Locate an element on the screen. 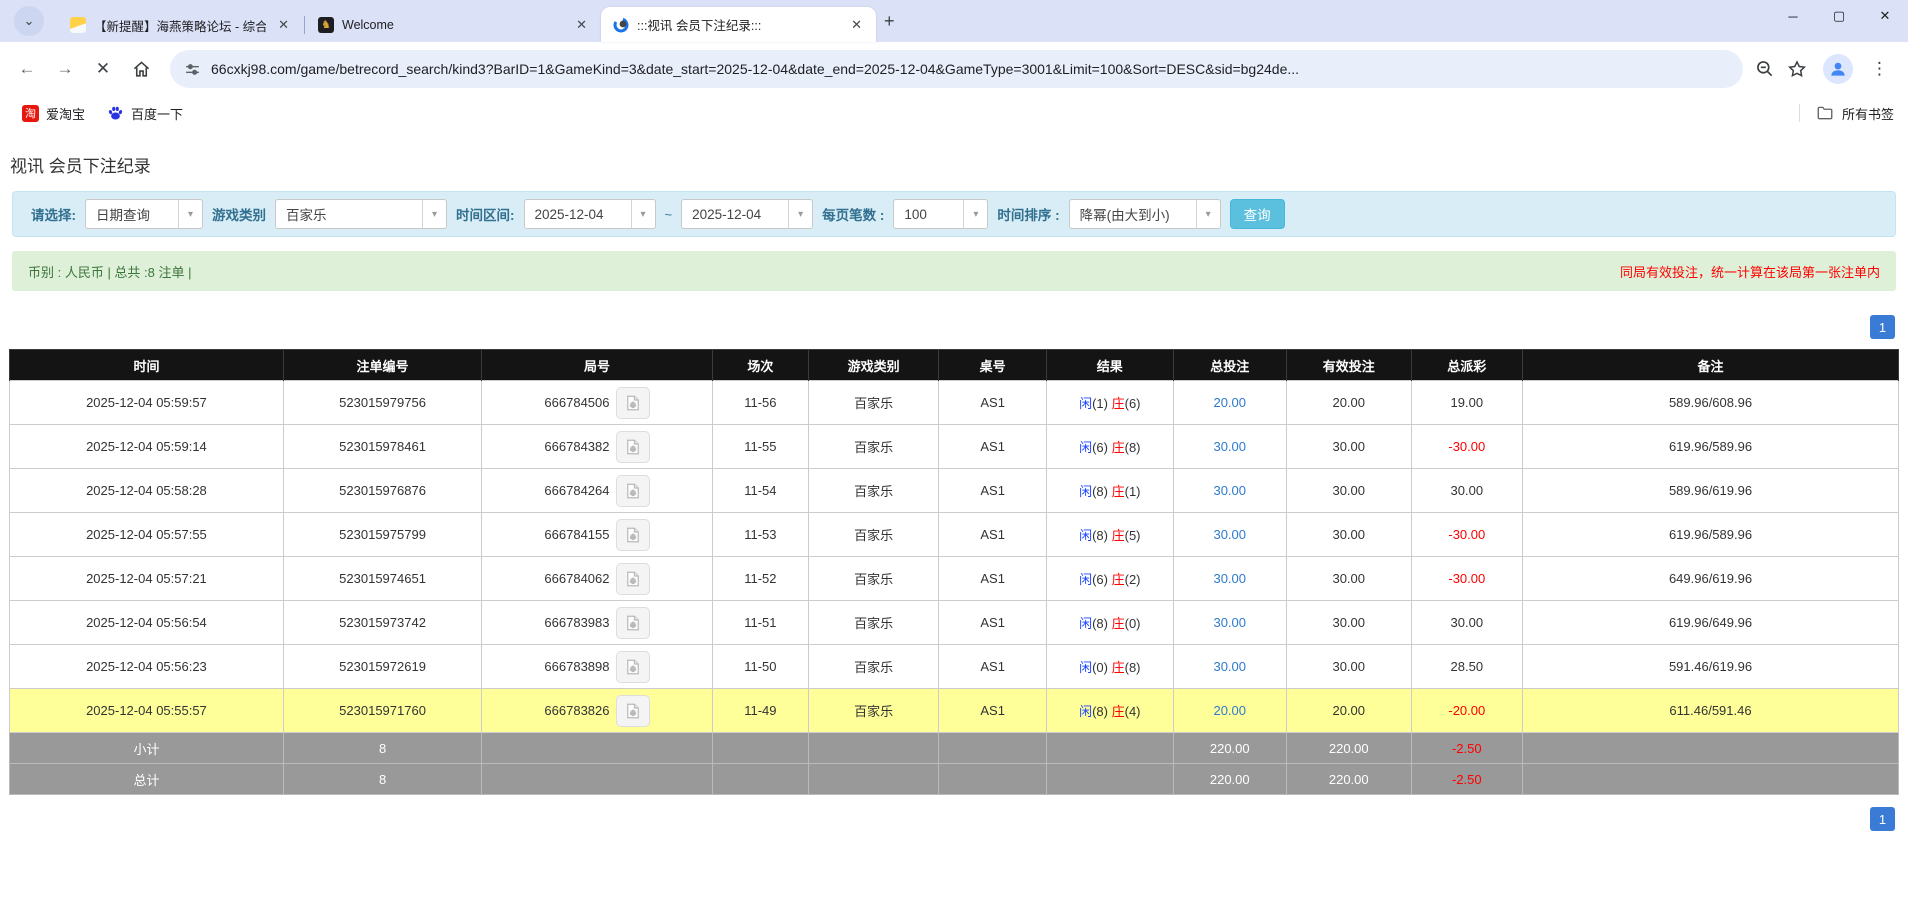 The image size is (1908, 919). forward-button: → is located at coordinates (65, 69).